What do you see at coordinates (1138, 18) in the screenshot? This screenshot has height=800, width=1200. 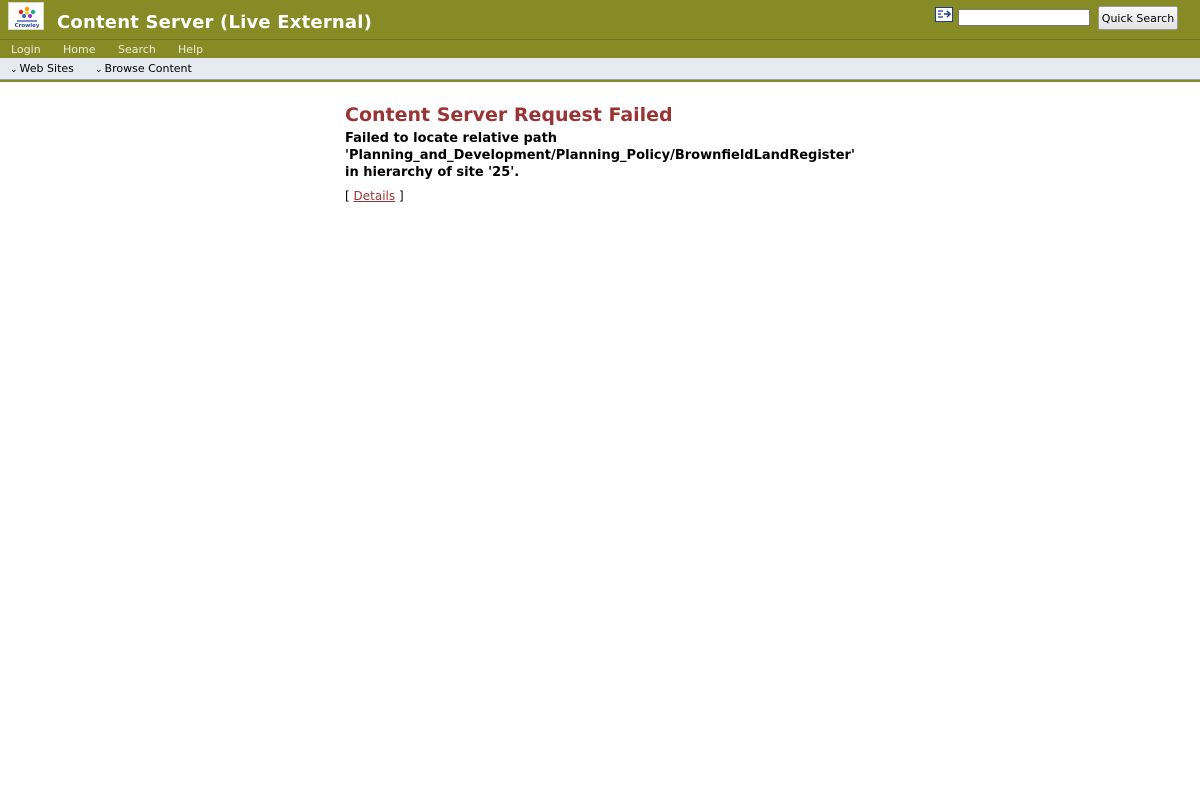 I see `quick-search-button: Quick Search` at bounding box center [1138, 18].